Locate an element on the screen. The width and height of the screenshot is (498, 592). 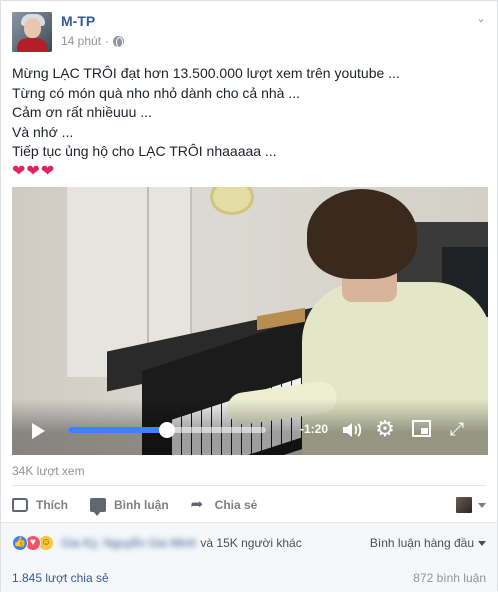
video-time-remaining: -1:20 is located at coordinates (314, 429).